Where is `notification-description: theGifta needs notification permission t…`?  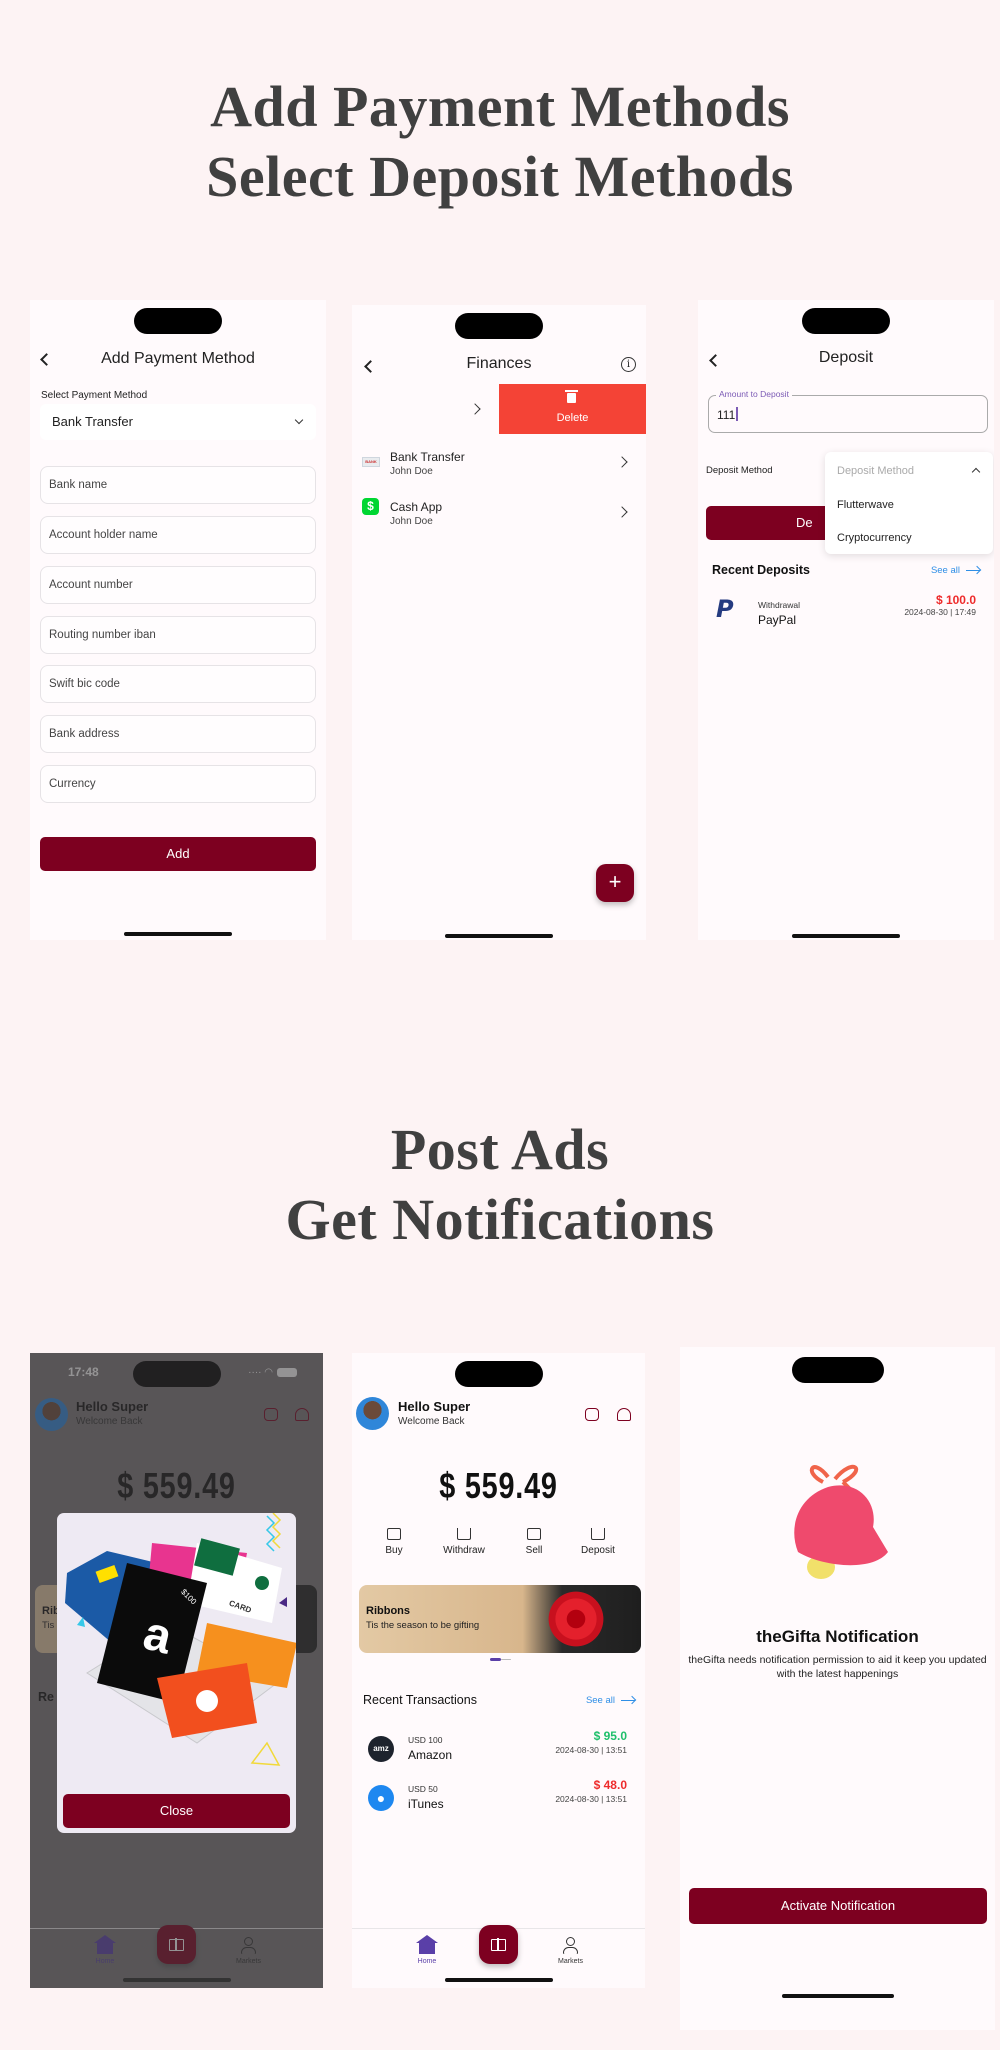 notification-description: theGifta needs notification permission t… is located at coordinates (837, 1667).